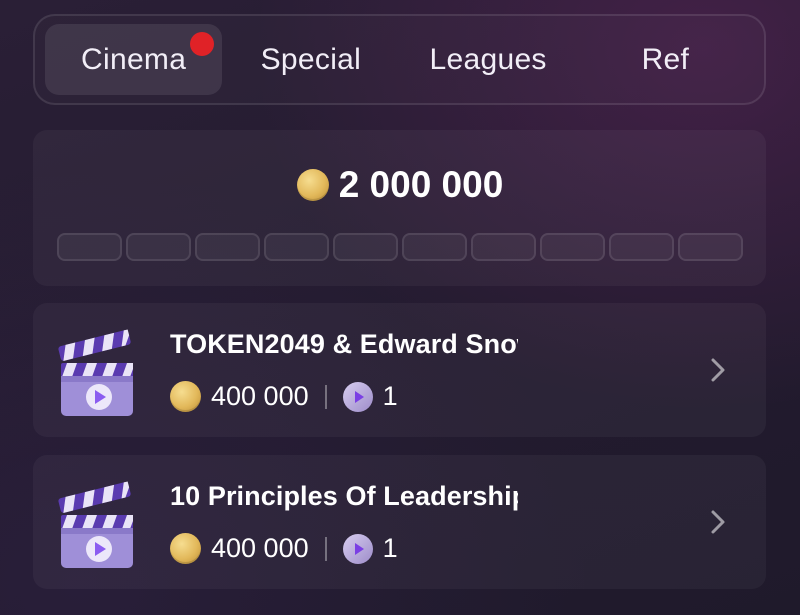  I want to click on tab-ref-label: Ref, so click(665, 59).